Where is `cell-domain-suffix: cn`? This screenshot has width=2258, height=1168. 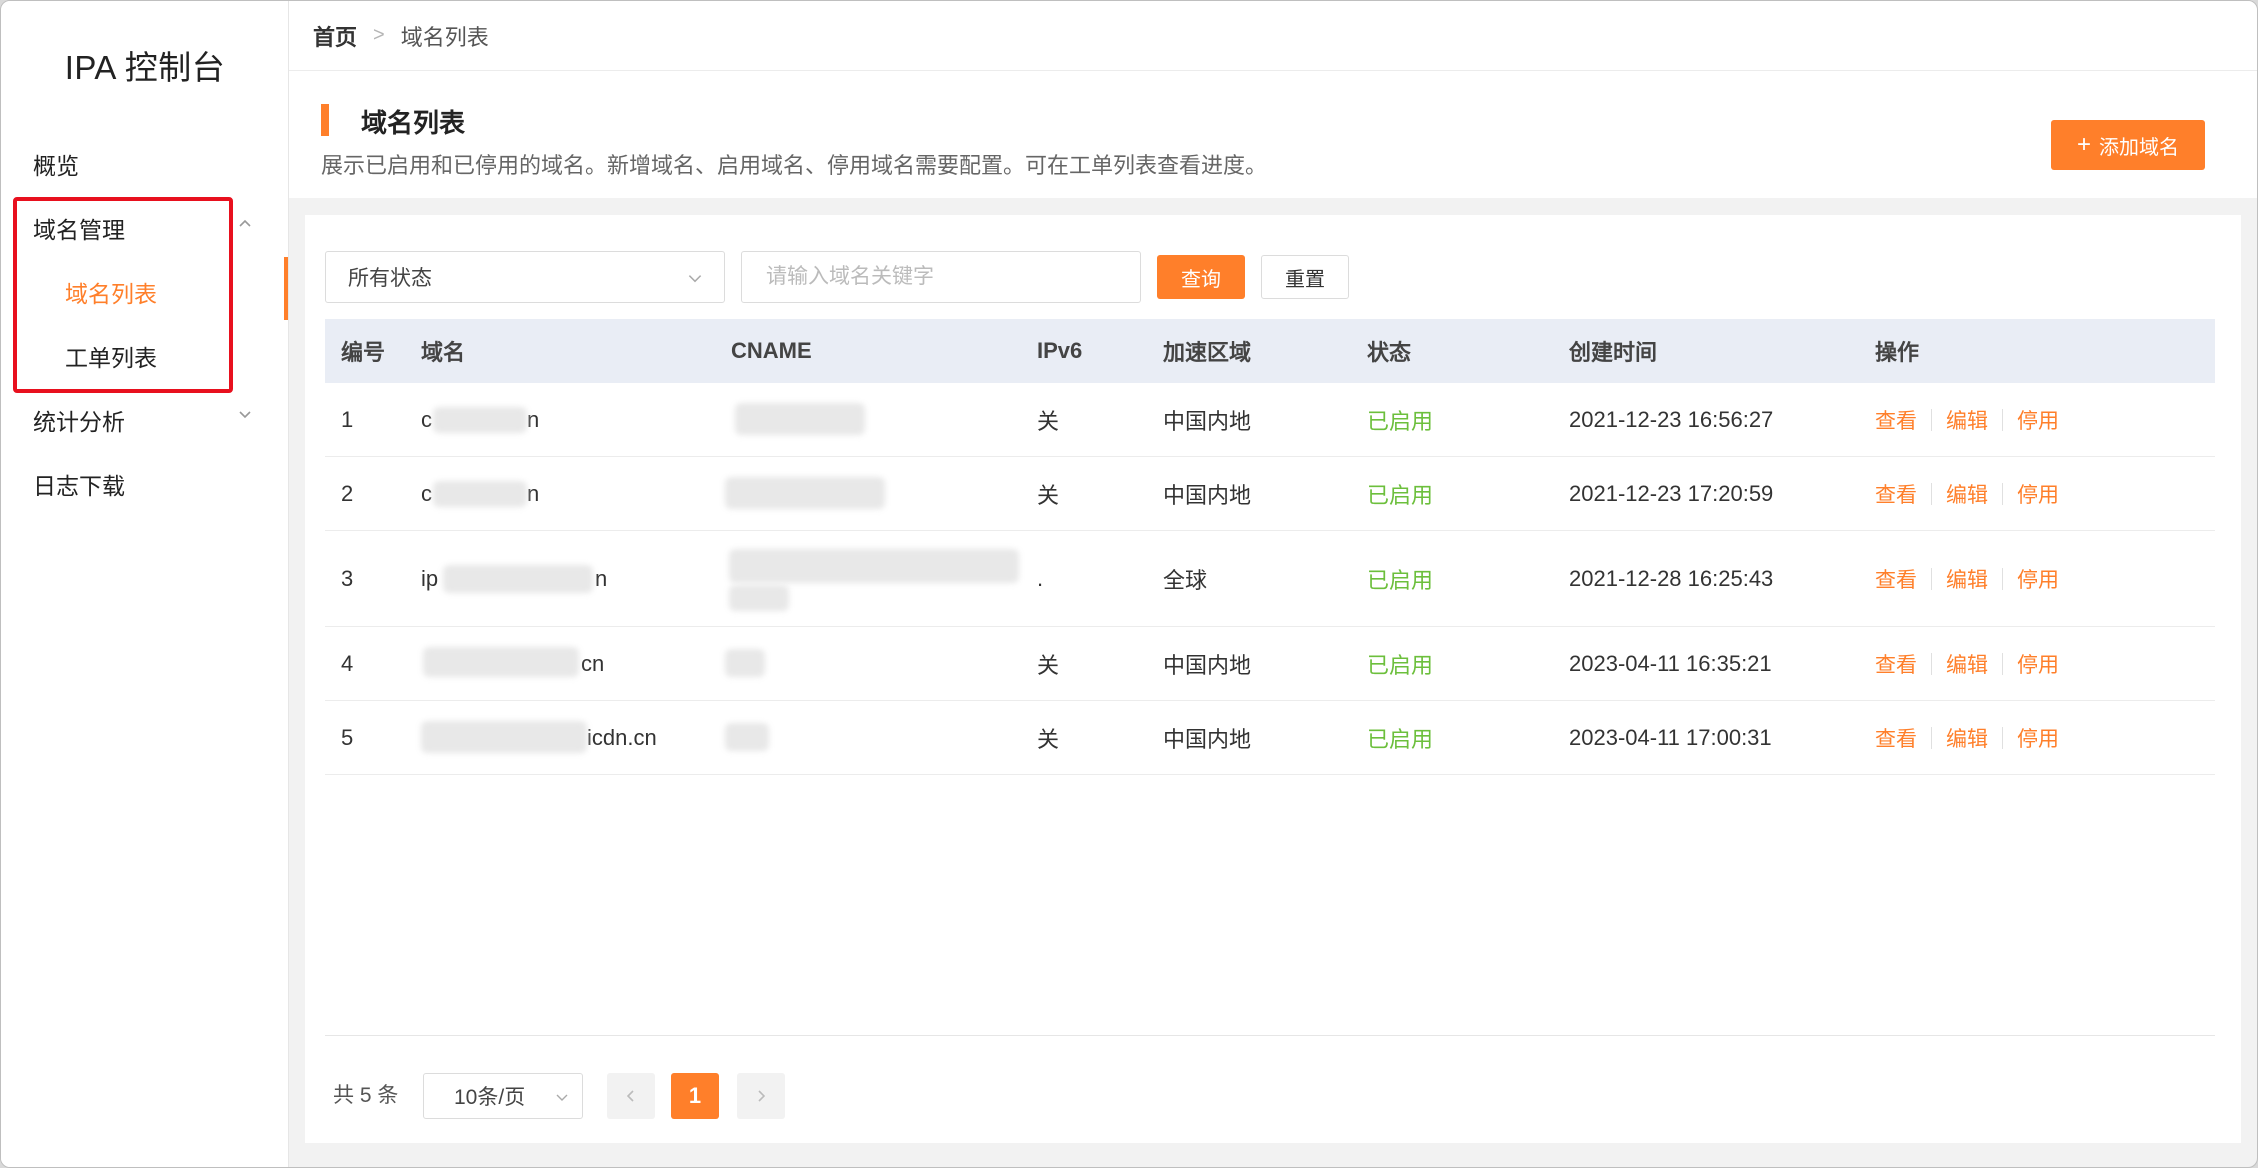
cell-domain-suffix: cn is located at coordinates (593, 663).